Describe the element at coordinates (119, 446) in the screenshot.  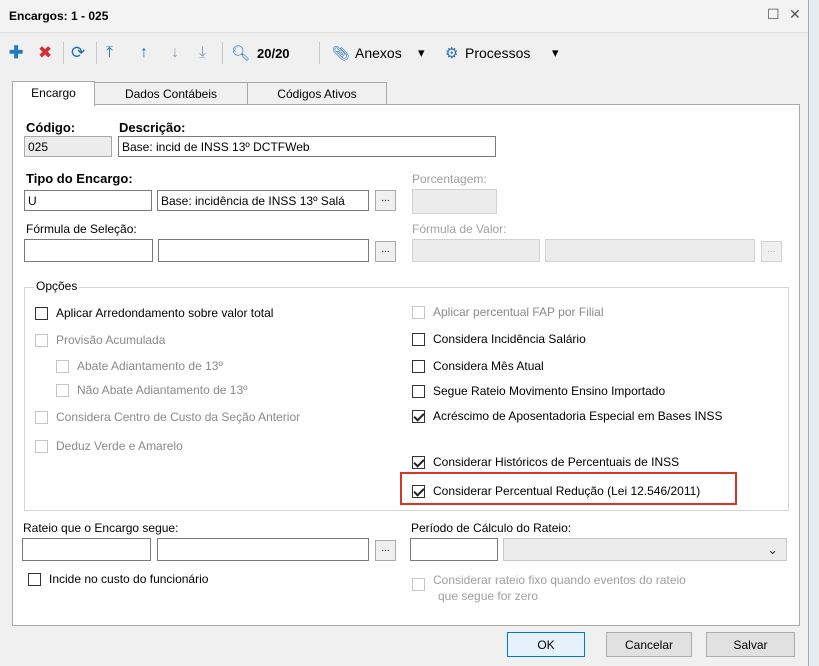
I see `checkbox-label: Deduz Verde e Amarelo` at that location.